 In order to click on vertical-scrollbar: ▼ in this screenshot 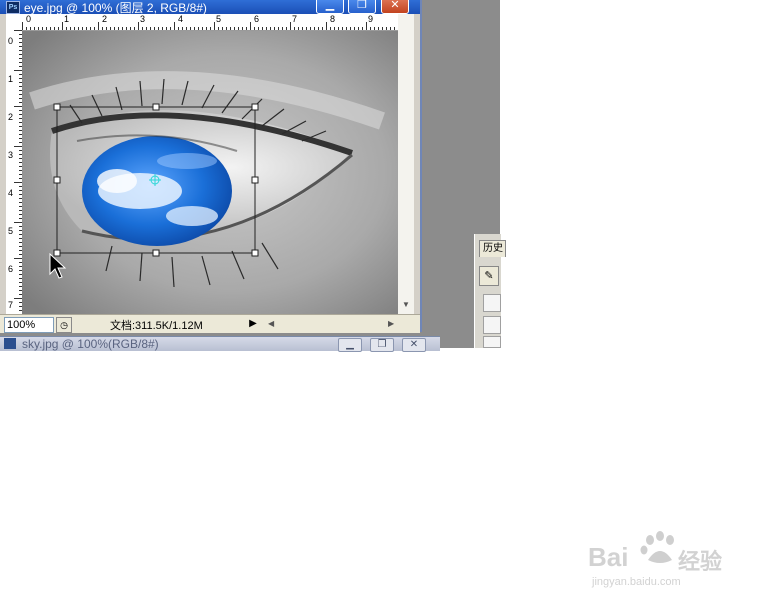, I will do `click(406, 164)`.